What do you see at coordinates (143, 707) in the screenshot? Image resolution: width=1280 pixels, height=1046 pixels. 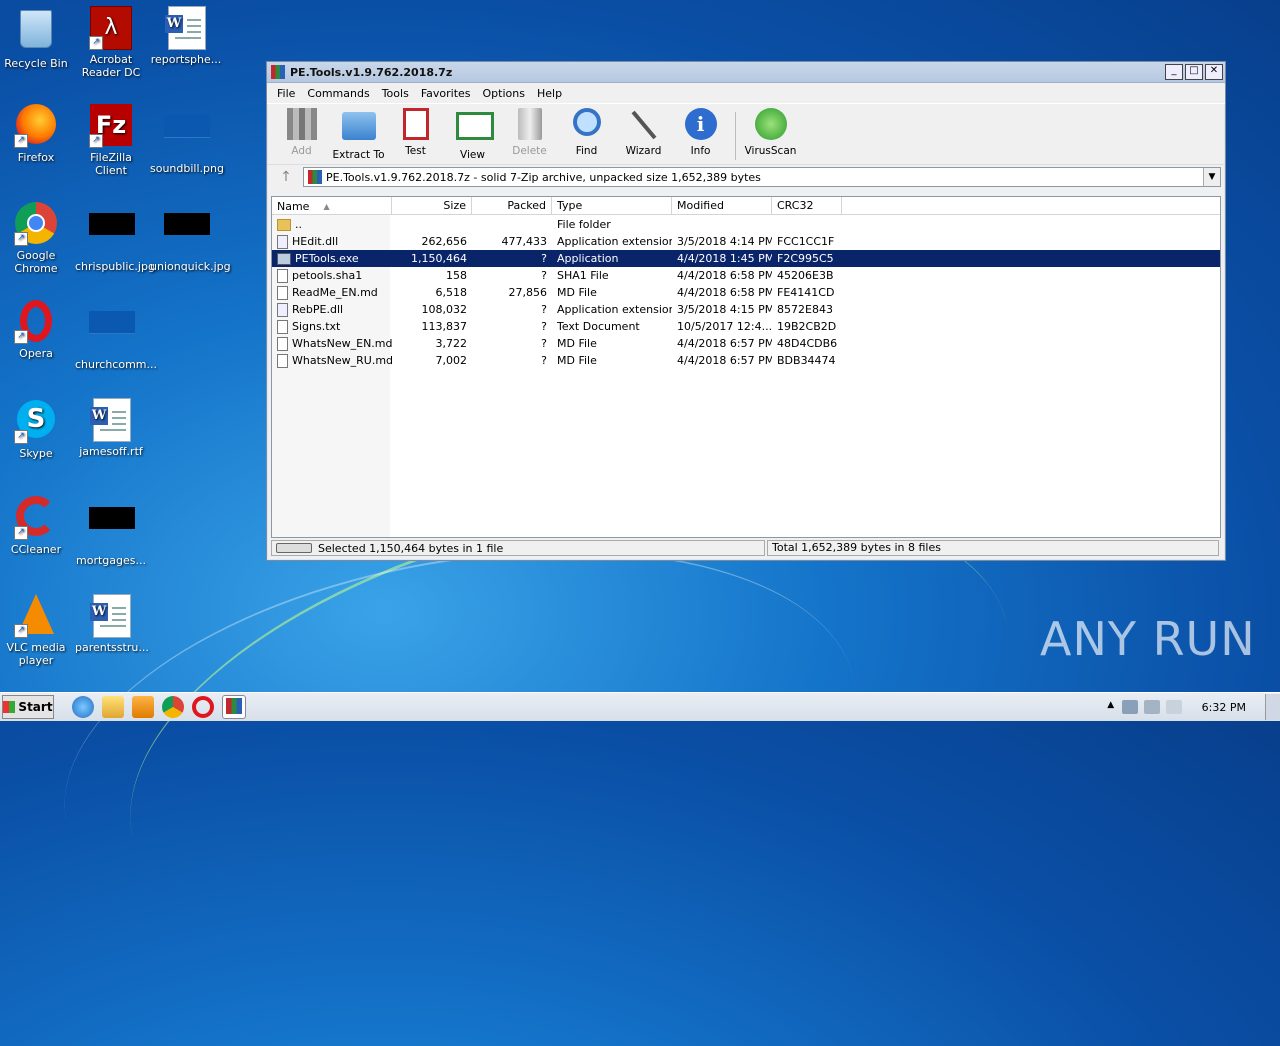 I see `media-player-icon` at bounding box center [143, 707].